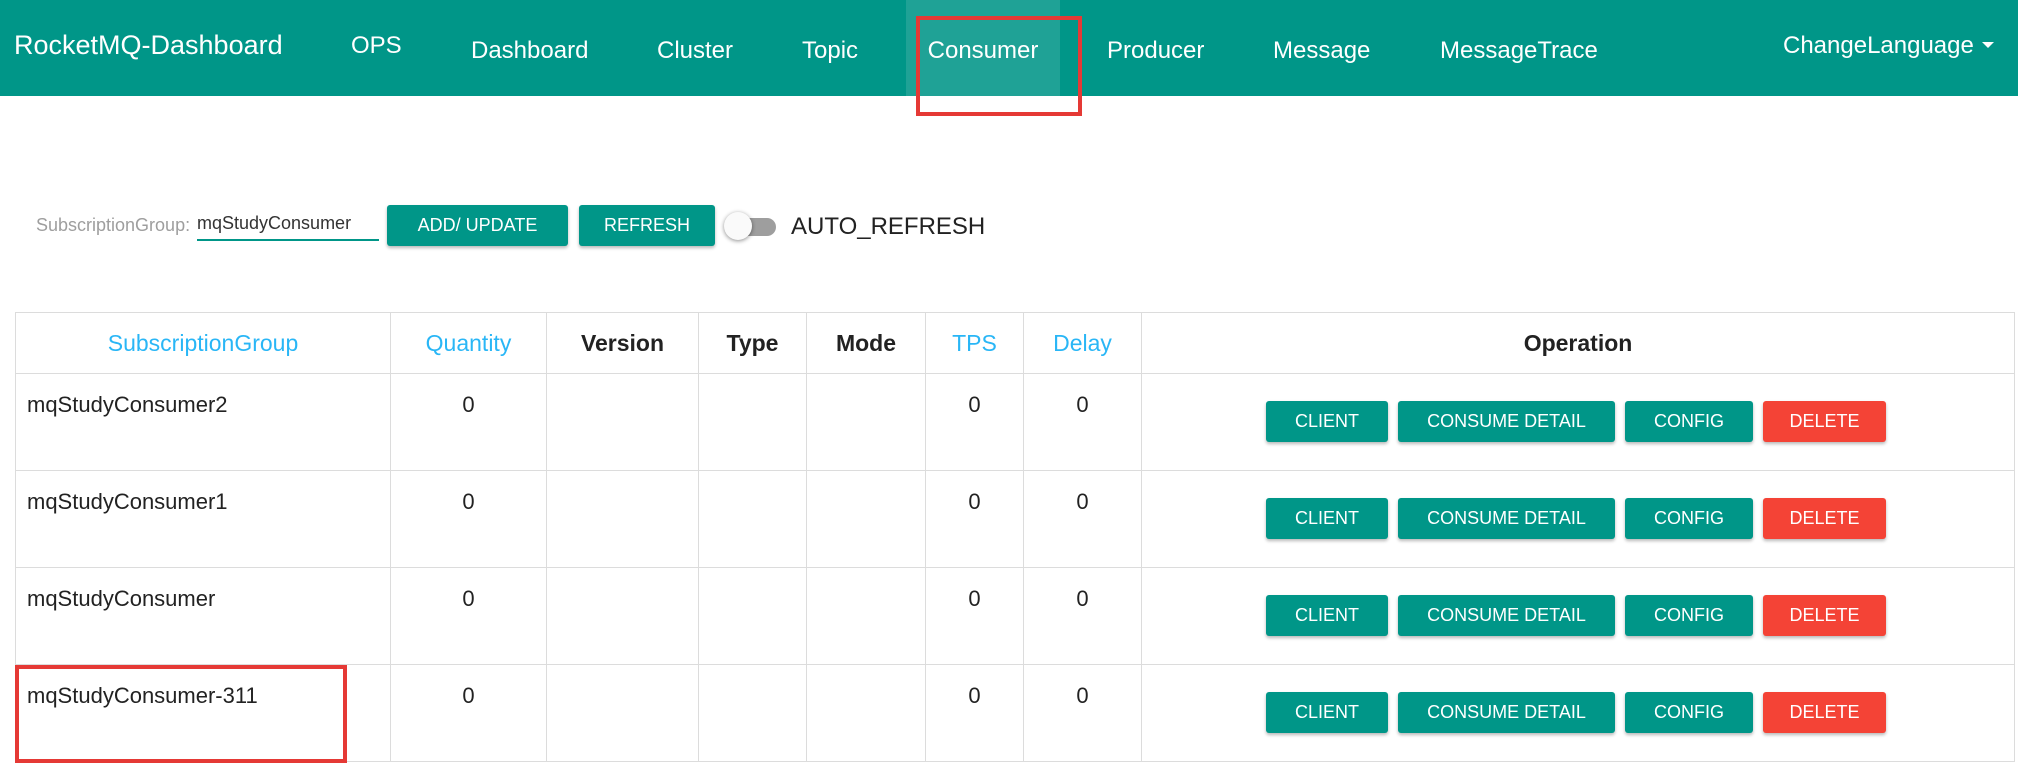 The width and height of the screenshot is (2018, 782). Describe the element at coordinates (1519, 48) in the screenshot. I see `nav-item-messagetrace: MessageTrace` at that location.